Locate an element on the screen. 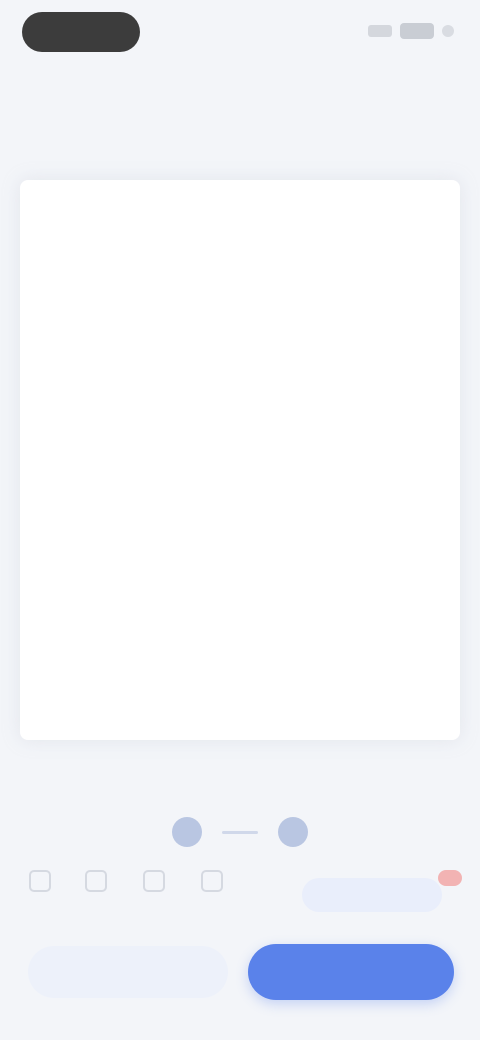 This screenshot has height=1040, width=480. document-body is located at coordinates (241, 262).